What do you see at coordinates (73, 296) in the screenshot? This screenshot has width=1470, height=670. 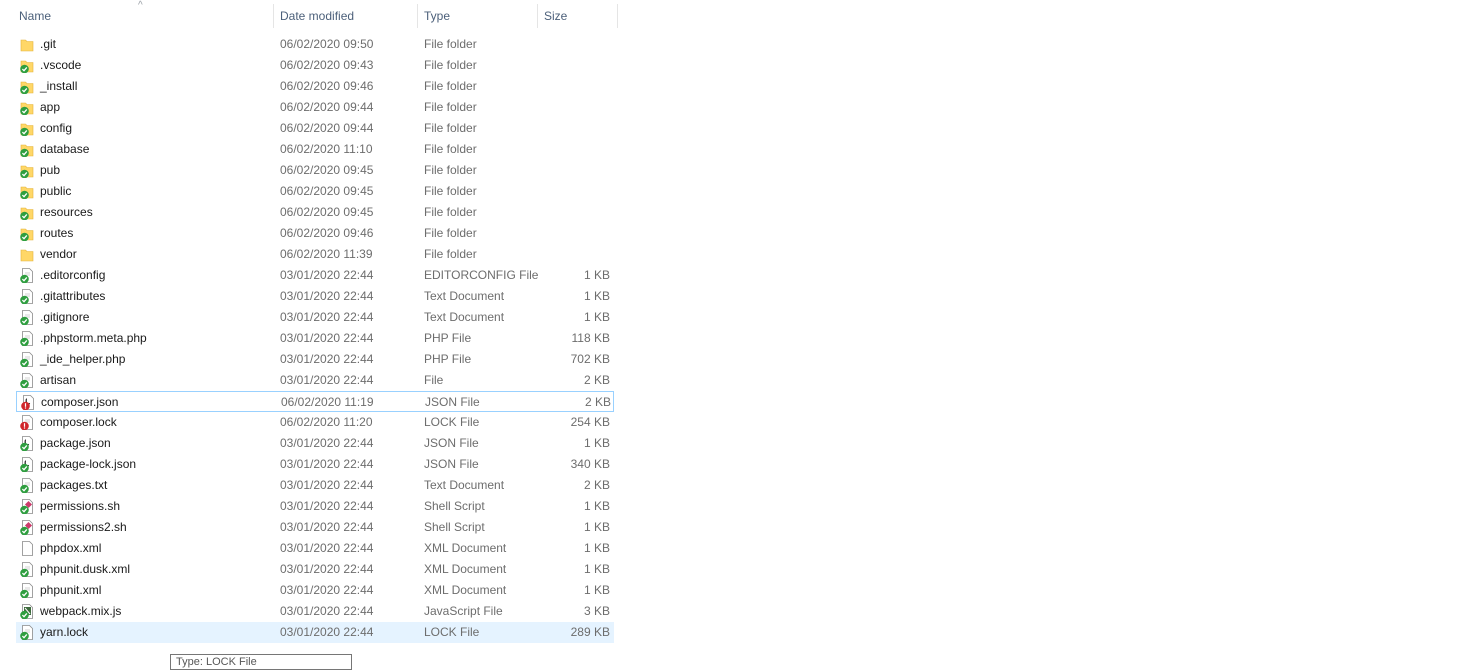 I see `file-name: .gitattributes` at bounding box center [73, 296].